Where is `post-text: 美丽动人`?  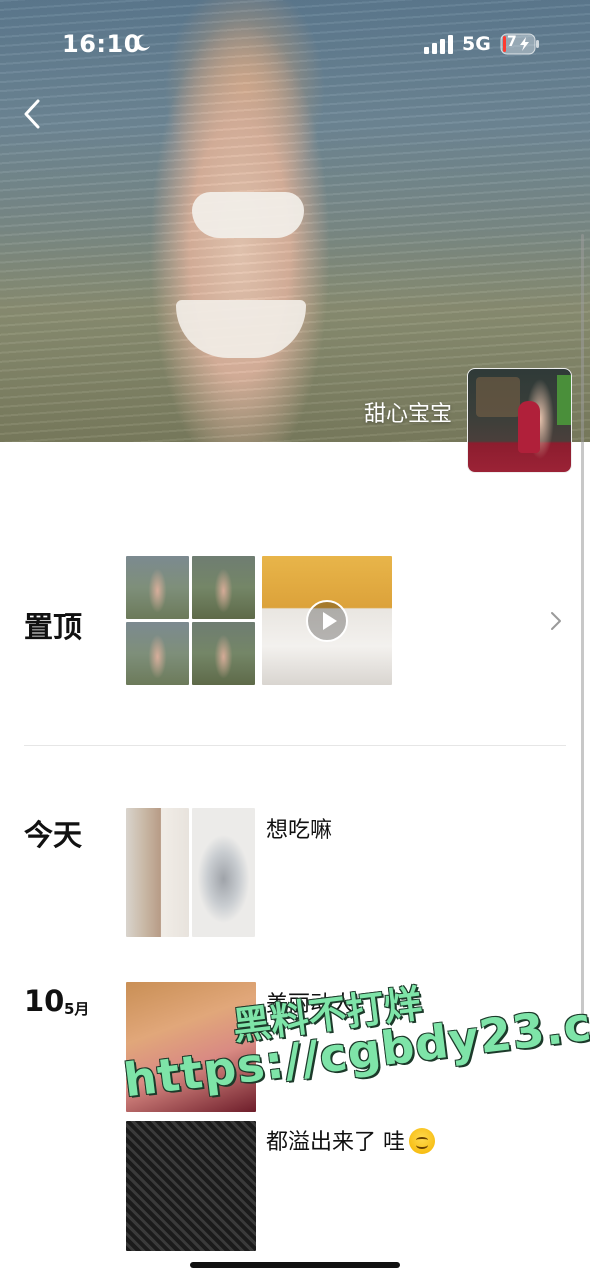 post-text: 美丽动人 is located at coordinates (310, 1002).